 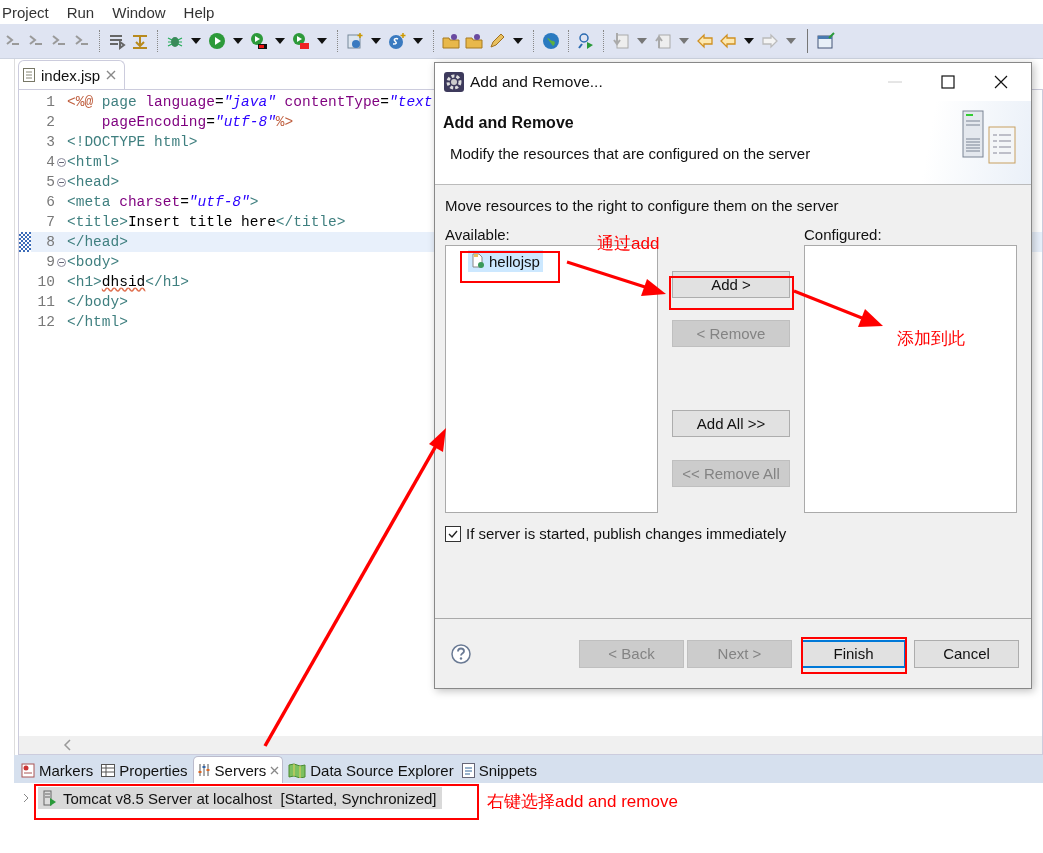 What do you see at coordinates (931, 339) in the screenshot?
I see `annotation-text: 添加到此` at bounding box center [931, 339].